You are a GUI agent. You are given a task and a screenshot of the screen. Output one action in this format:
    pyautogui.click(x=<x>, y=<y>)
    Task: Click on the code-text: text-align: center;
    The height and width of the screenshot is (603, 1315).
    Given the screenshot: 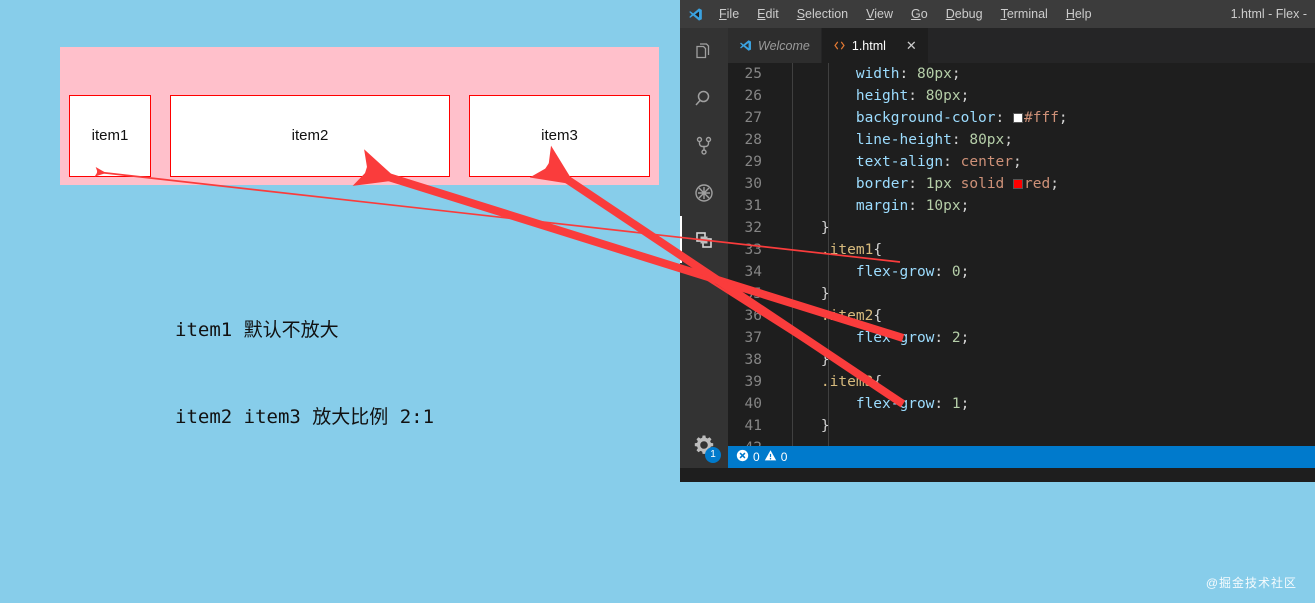 What is the action you would take?
    pyautogui.click(x=904, y=162)
    